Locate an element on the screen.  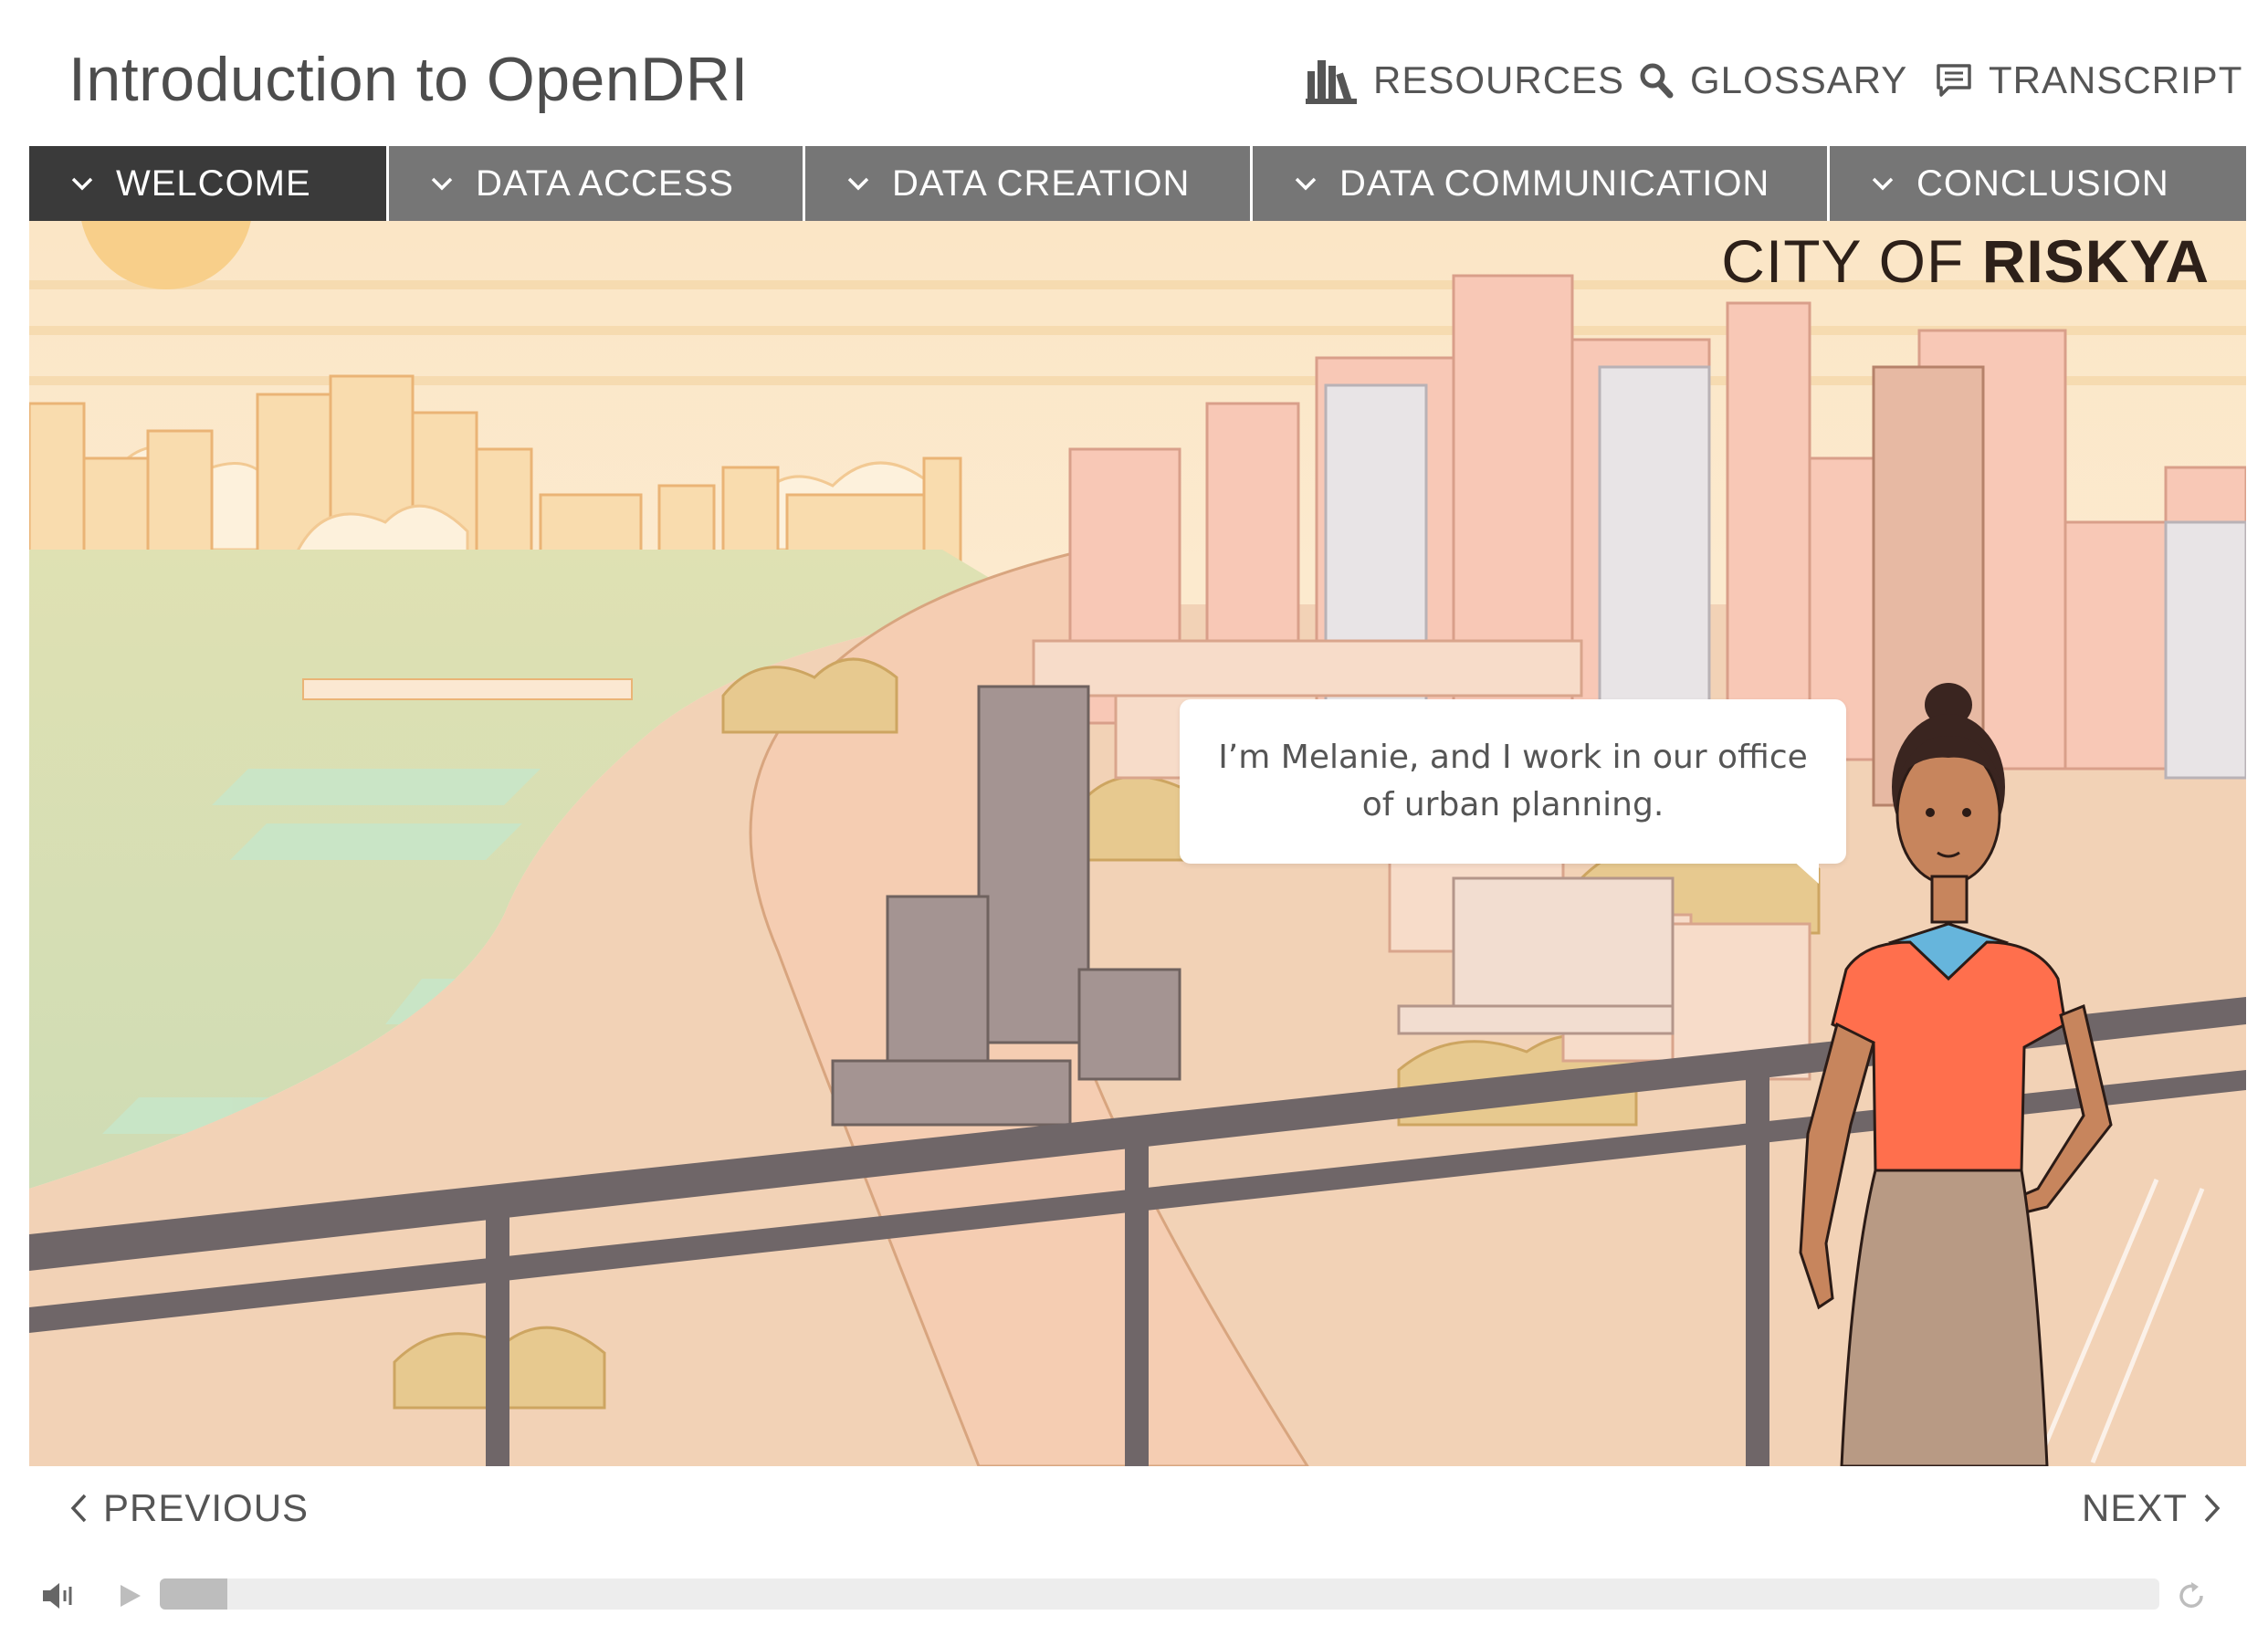
tab-label: DATA ACCESS is located at coordinates (605, 183).